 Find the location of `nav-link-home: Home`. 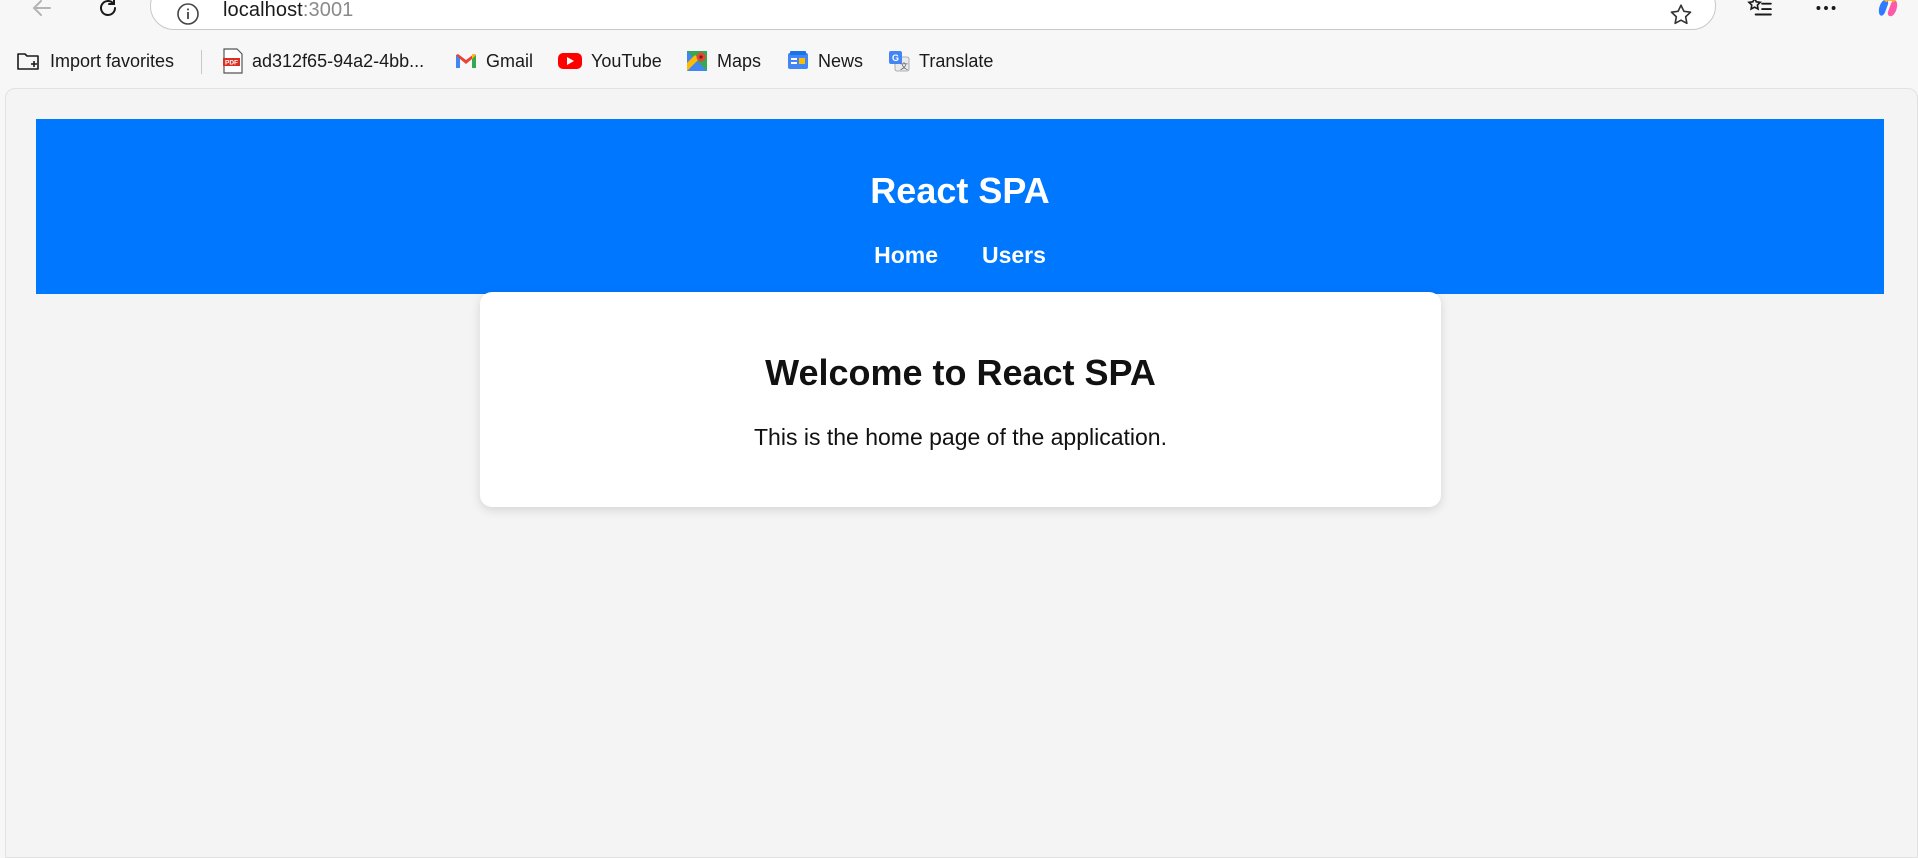

nav-link-home: Home is located at coordinates (906, 255).